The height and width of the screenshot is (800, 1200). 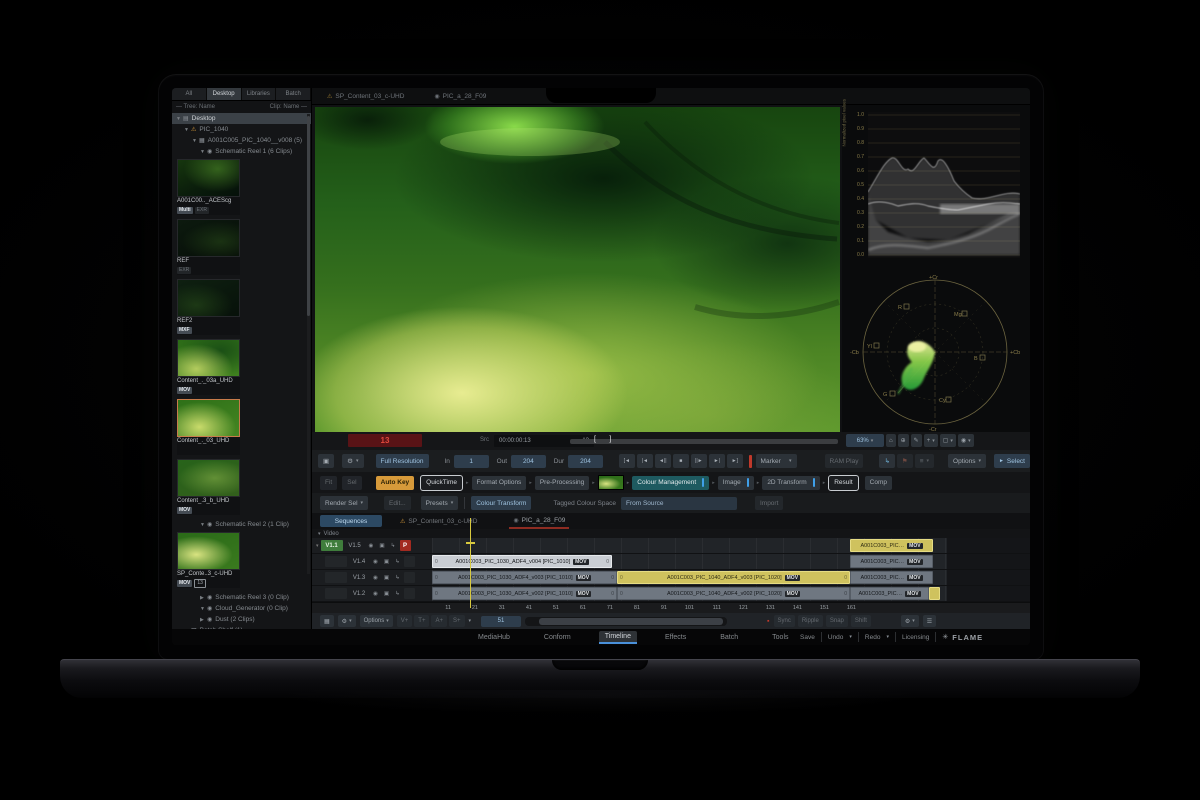 I want to click on playhead, so click(x=470, y=563).